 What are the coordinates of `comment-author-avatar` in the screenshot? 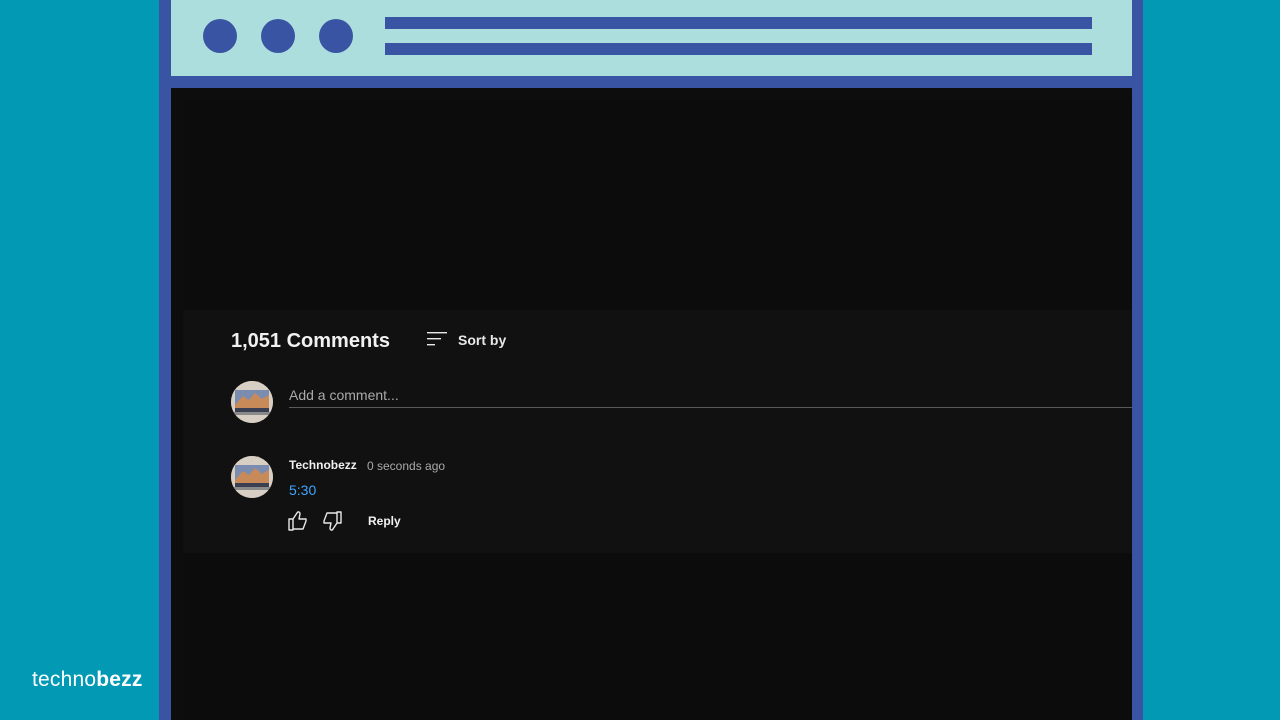 It's located at (252, 477).